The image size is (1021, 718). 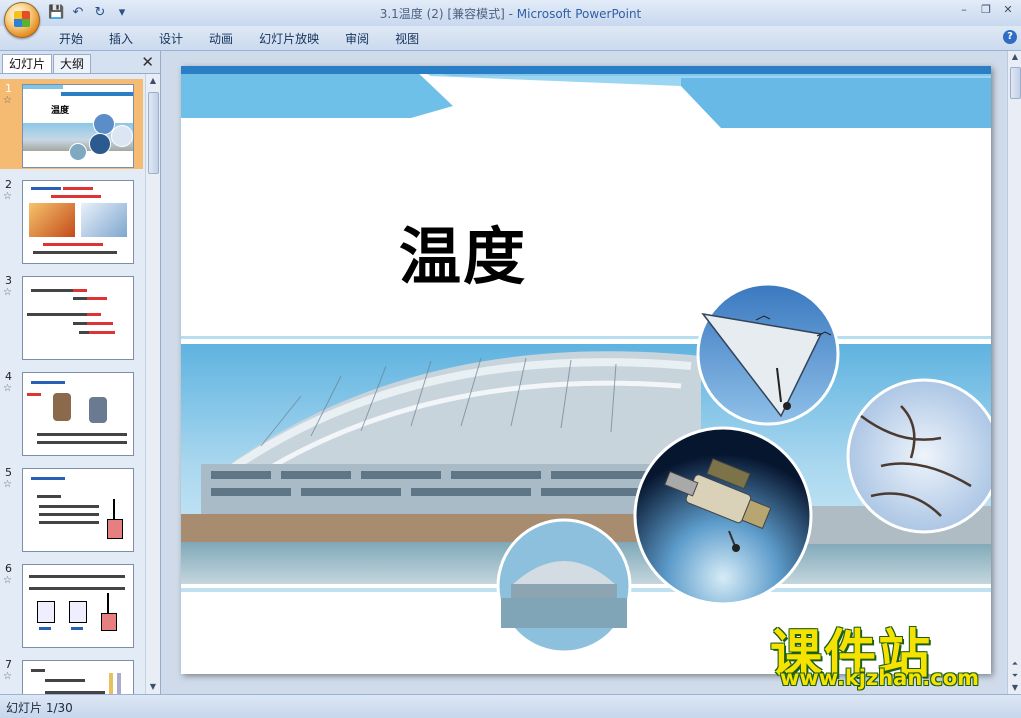 What do you see at coordinates (357, 39) in the screenshot?
I see `tab-review: 审阅` at bounding box center [357, 39].